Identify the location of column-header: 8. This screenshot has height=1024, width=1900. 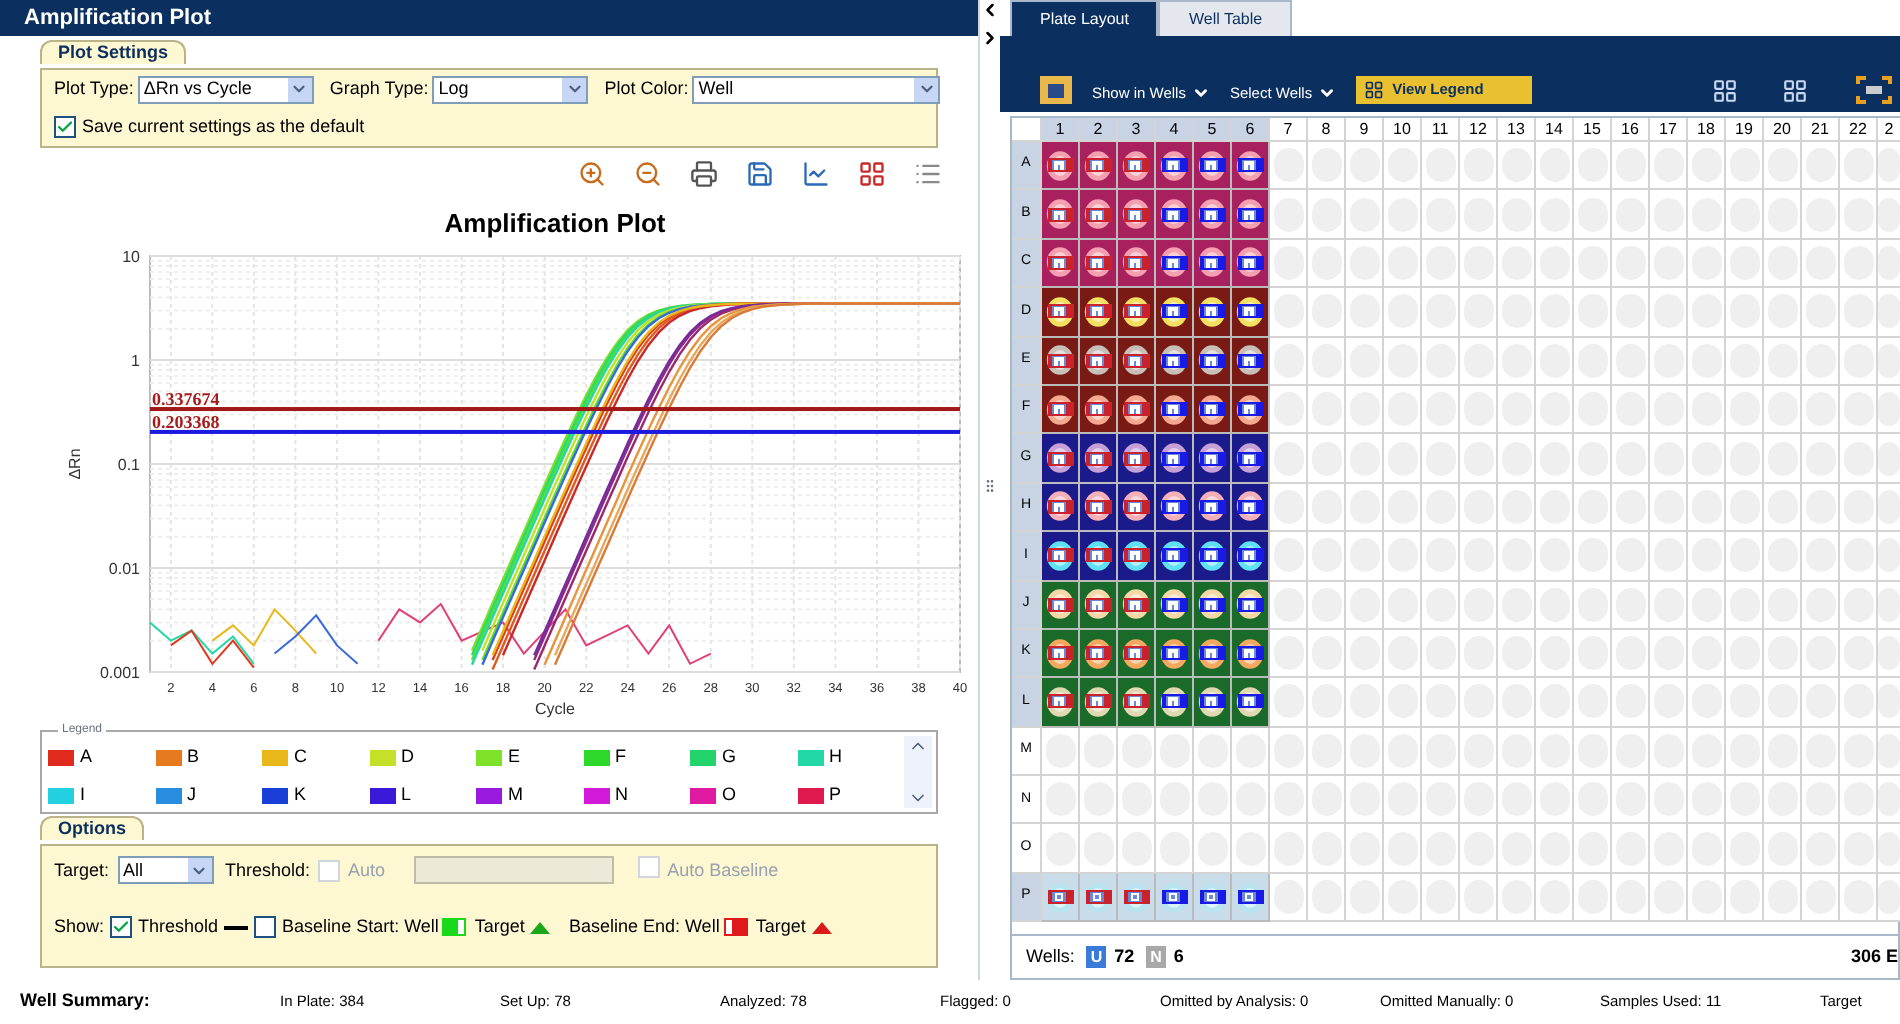
(1327, 130).